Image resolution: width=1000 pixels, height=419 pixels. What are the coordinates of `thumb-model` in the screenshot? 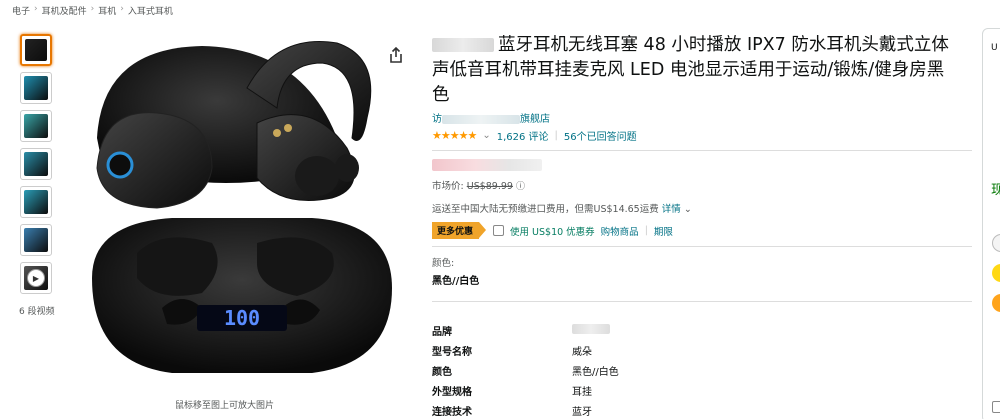 It's located at (36, 126).